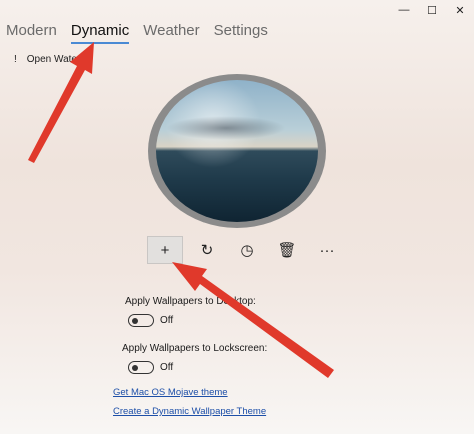  I want to click on tab-bar: Modern Dynamic Weather Settings, so click(137, 33).